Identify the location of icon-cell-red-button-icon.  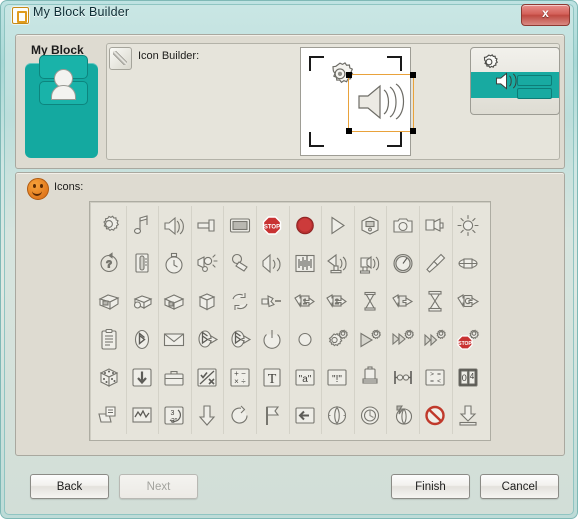
(306, 225).